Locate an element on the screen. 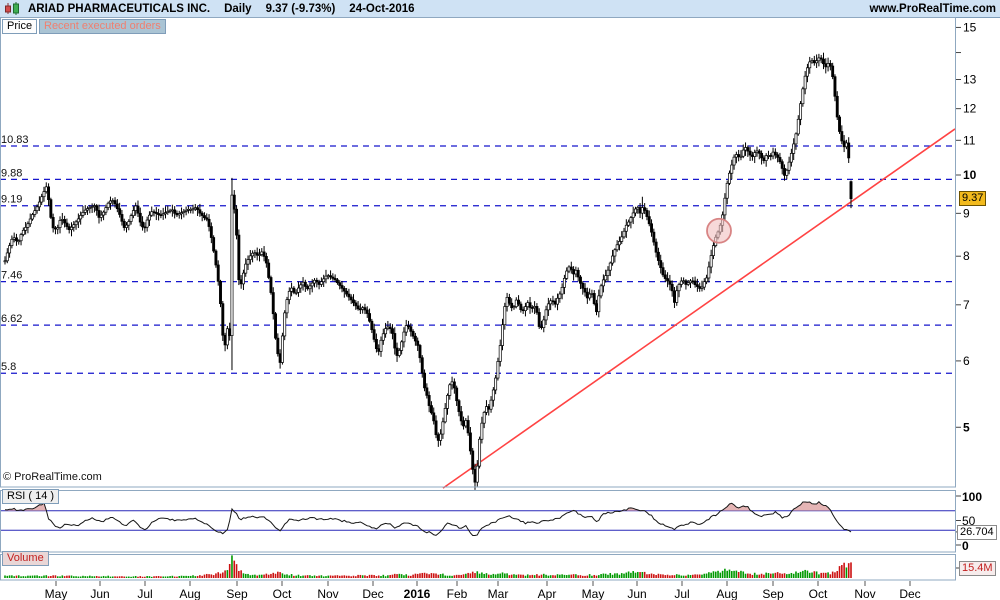 The height and width of the screenshot is (600, 1000). watermark: © ProRealTime.com is located at coordinates (52, 477).